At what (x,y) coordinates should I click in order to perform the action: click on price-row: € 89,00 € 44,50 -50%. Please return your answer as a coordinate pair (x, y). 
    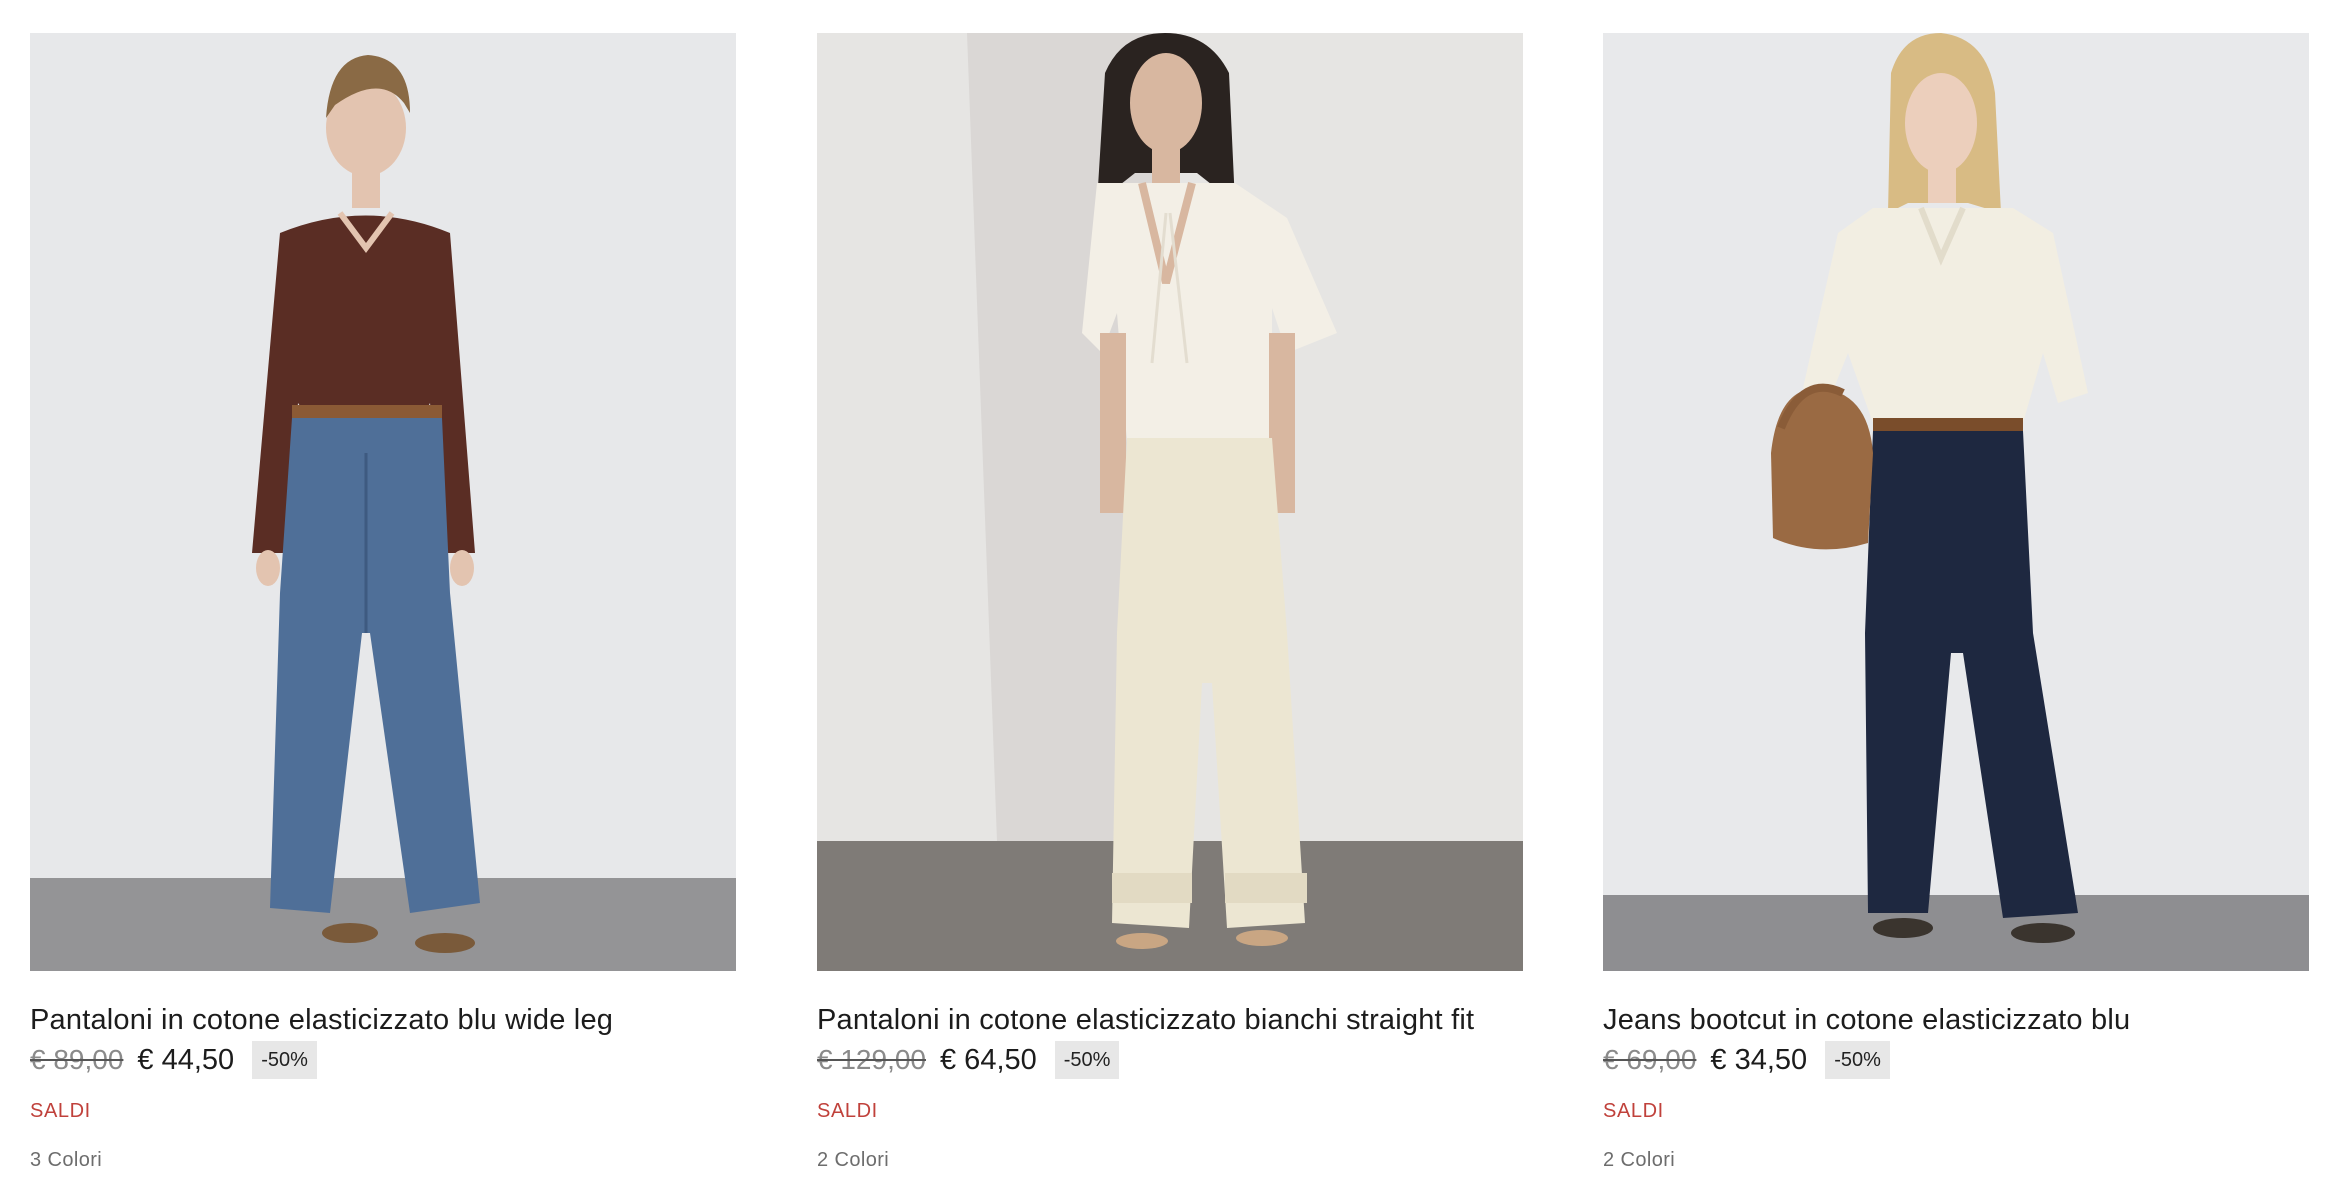
    Looking at the image, I should click on (383, 1060).